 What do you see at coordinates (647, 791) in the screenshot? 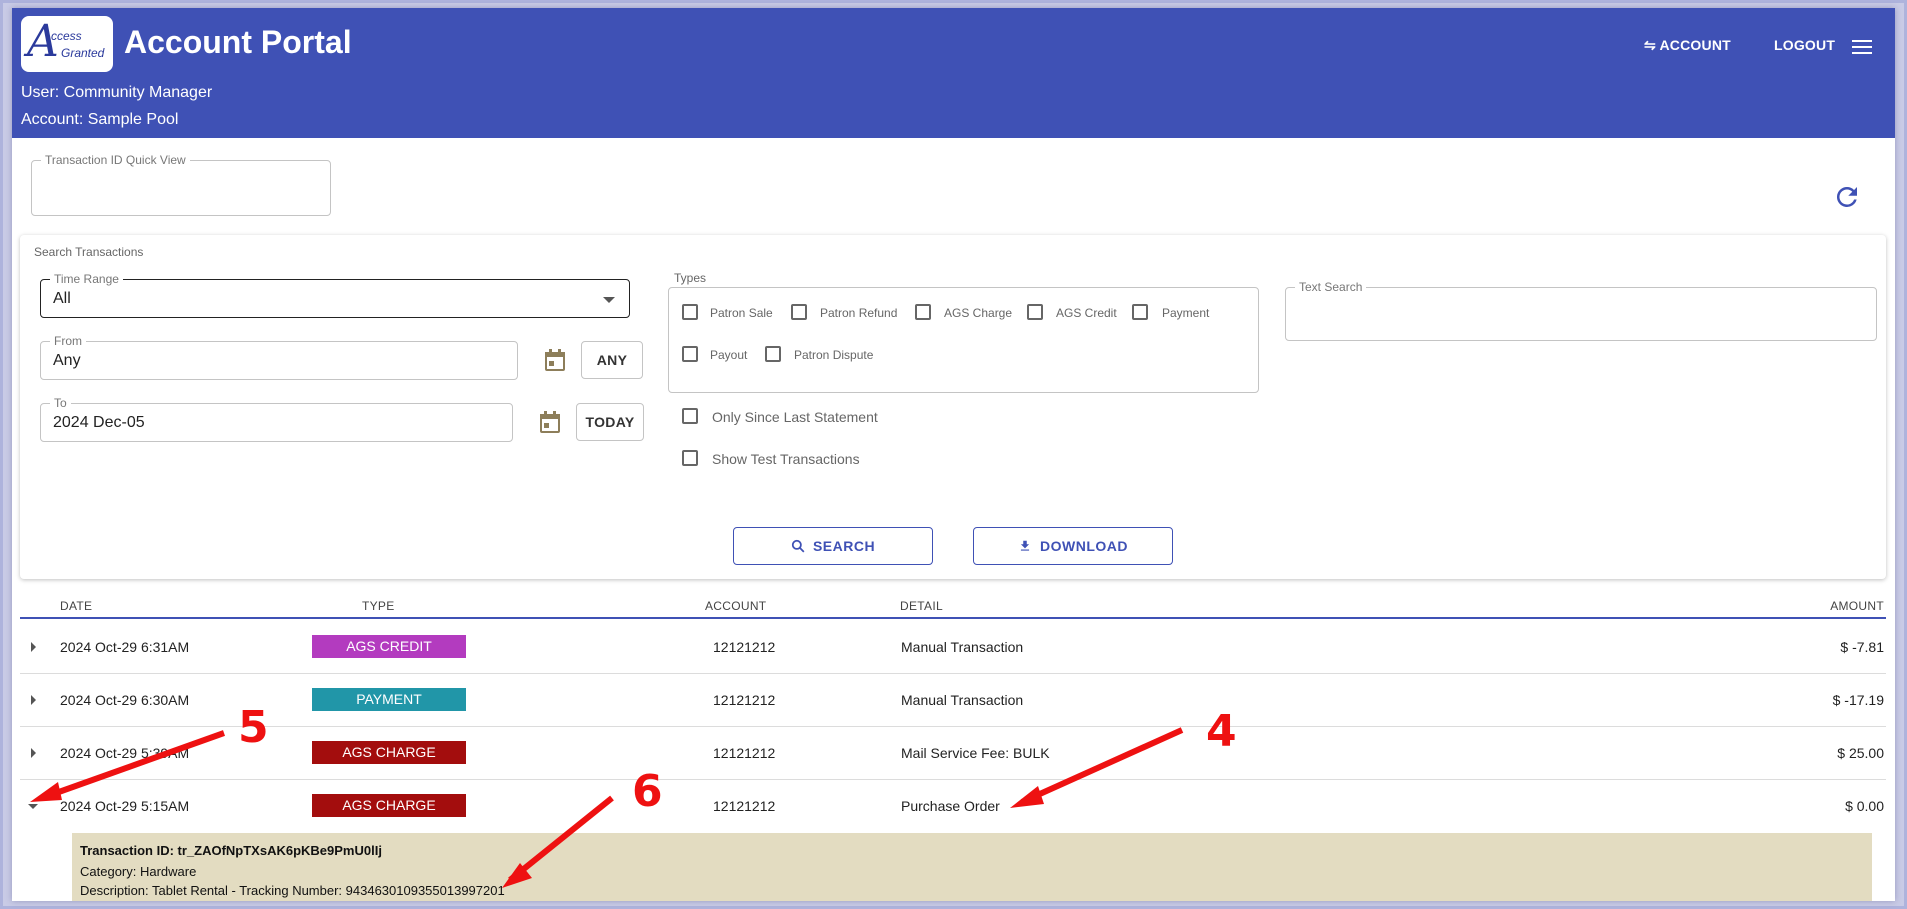
I see `annotation-number-6: 6` at bounding box center [647, 791].